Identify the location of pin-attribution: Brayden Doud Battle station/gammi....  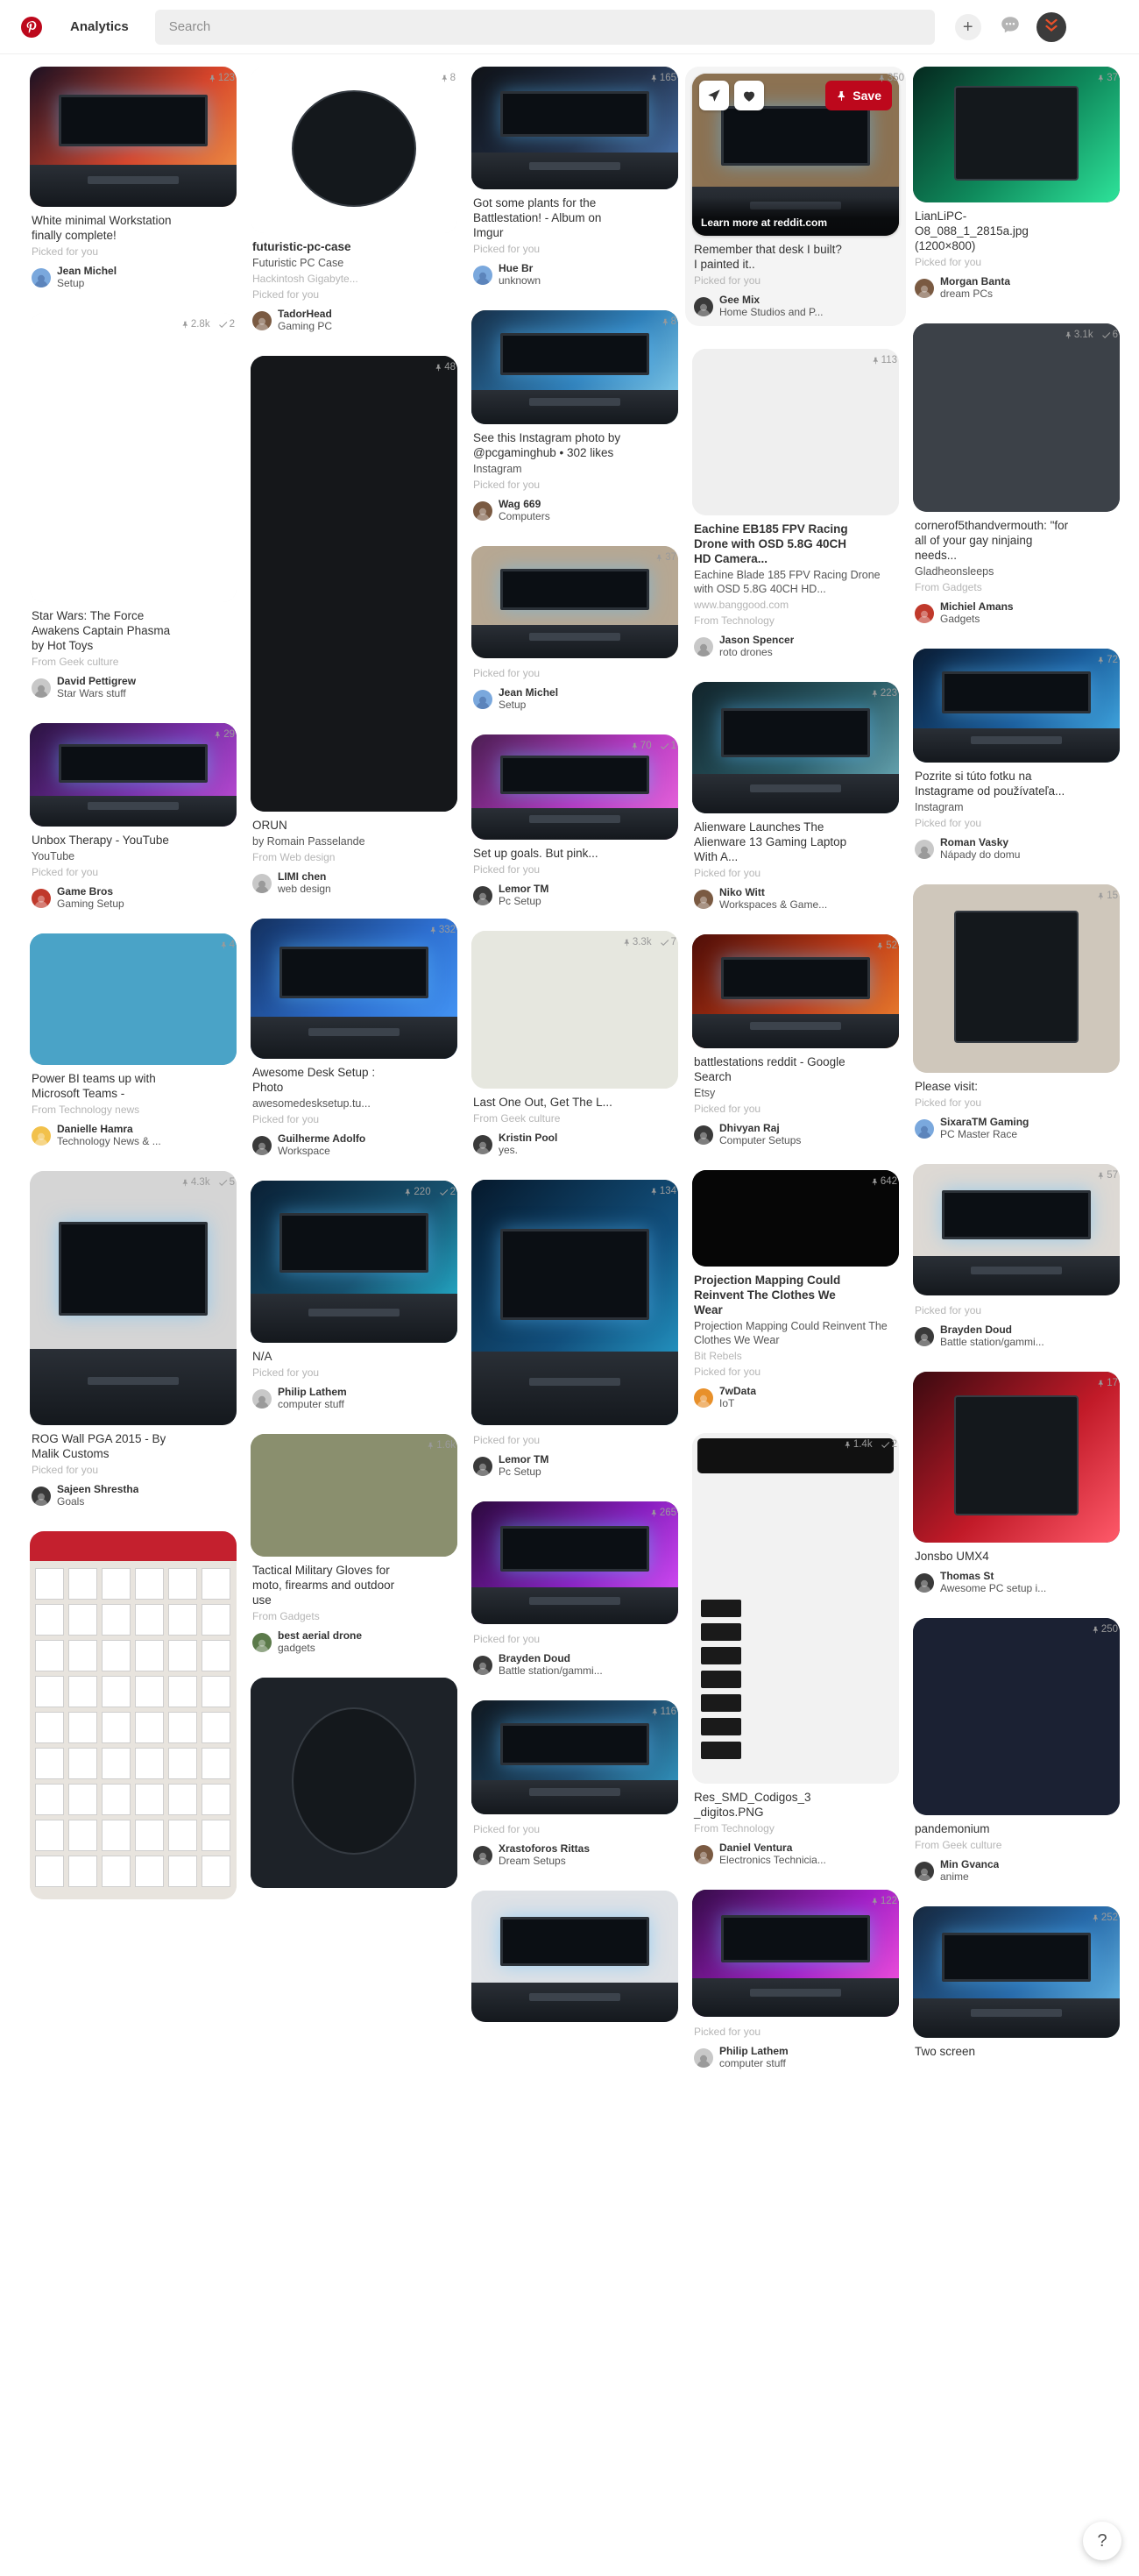
(575, 1665).